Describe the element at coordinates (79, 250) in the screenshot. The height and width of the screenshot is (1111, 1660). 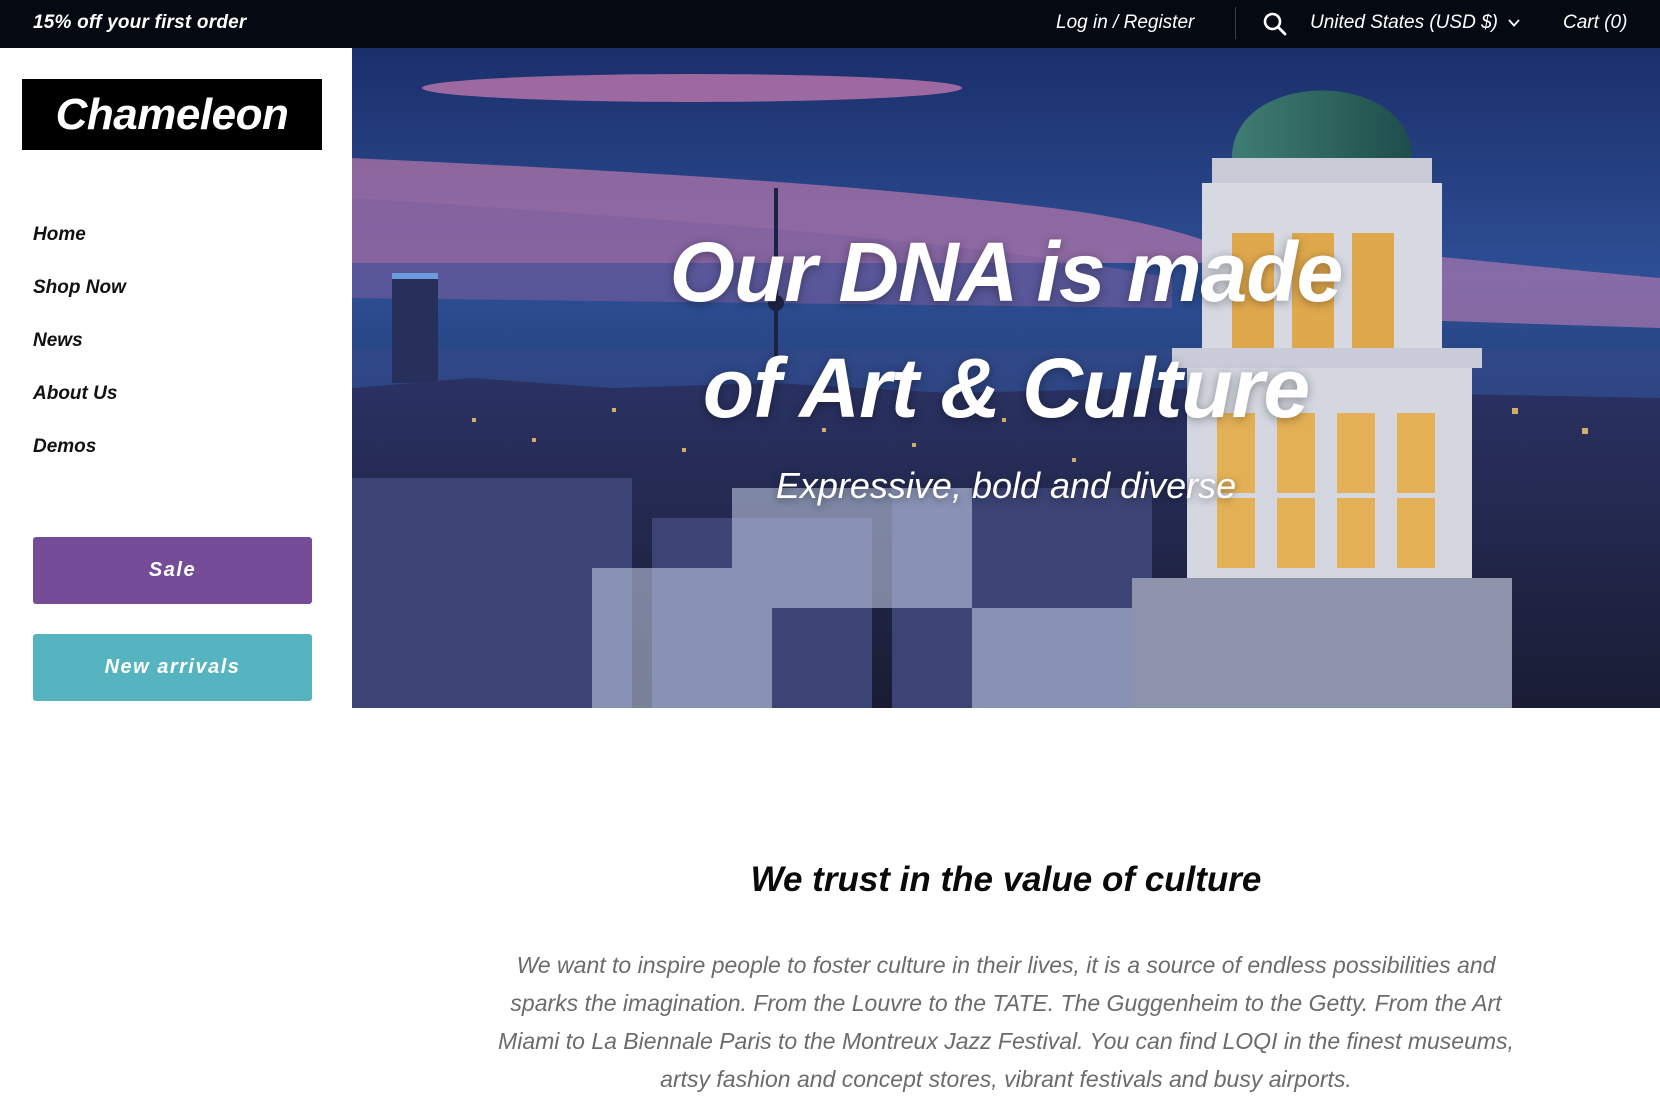
I see `nav-item-home: Home` at that location.